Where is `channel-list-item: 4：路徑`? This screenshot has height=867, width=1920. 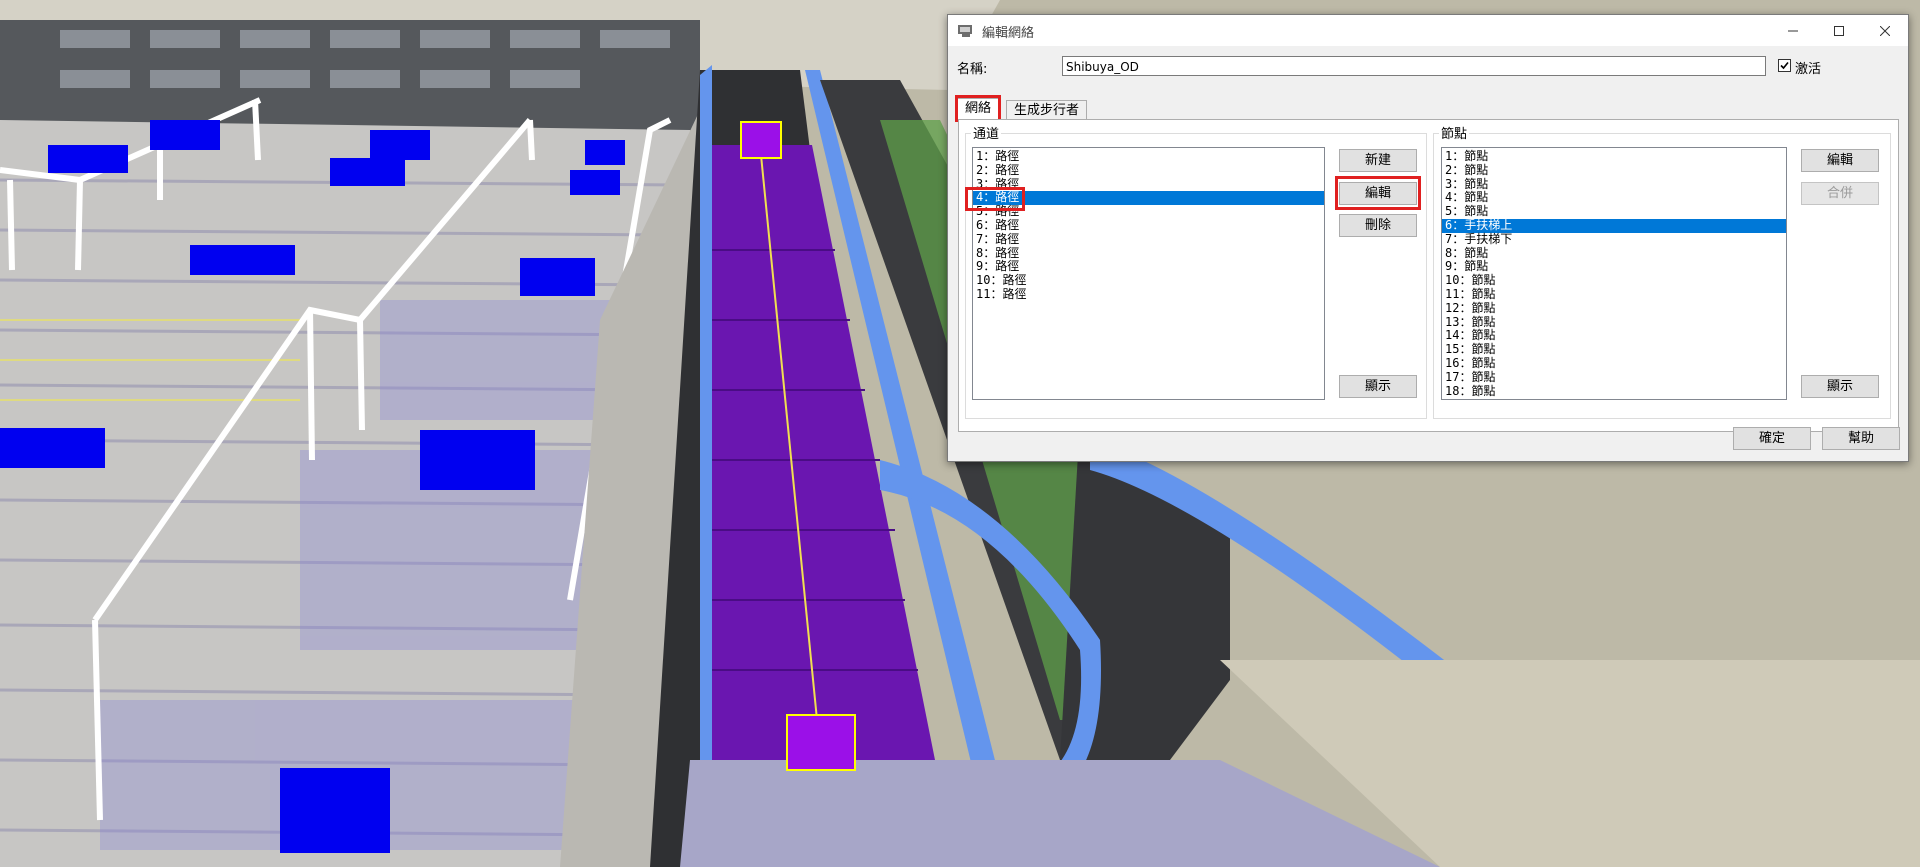
channel-list-item: 4：路徑 is located at coordinates (1148, 198).